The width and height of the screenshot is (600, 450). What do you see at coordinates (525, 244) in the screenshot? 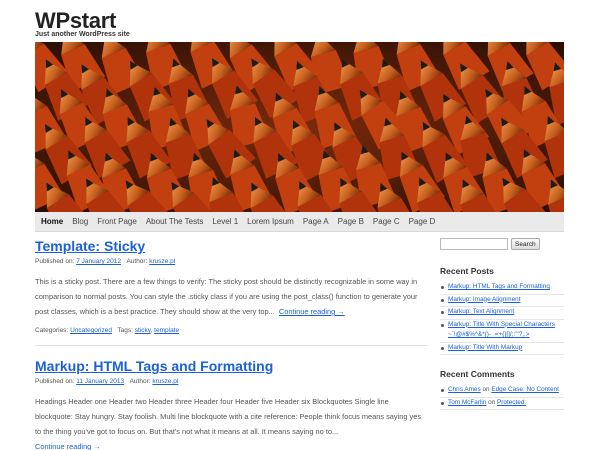
I see `search-button: Search` at bounding box center [525, 244].